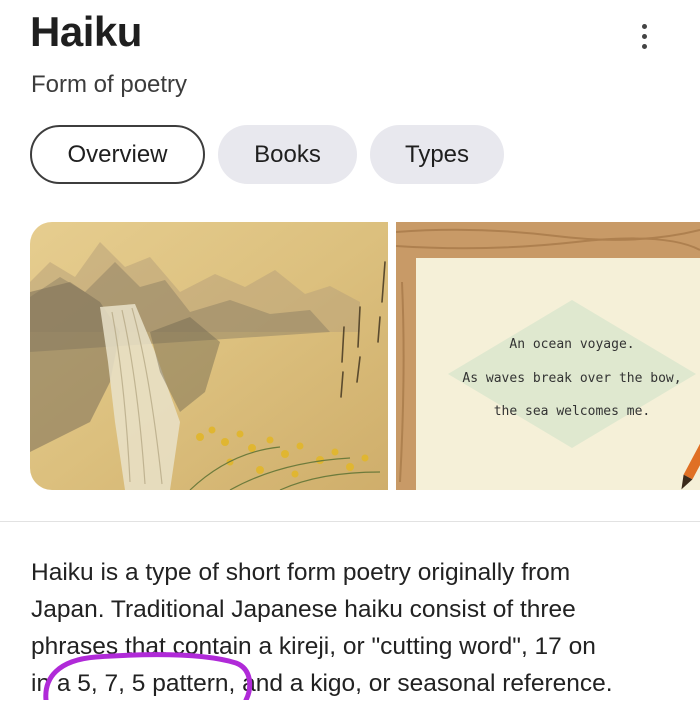 The width and height of the screenshot is (700, 702). Describe the element at coordinates (644, 36) in the screenshot. I see `more-vert-icon` at that location.